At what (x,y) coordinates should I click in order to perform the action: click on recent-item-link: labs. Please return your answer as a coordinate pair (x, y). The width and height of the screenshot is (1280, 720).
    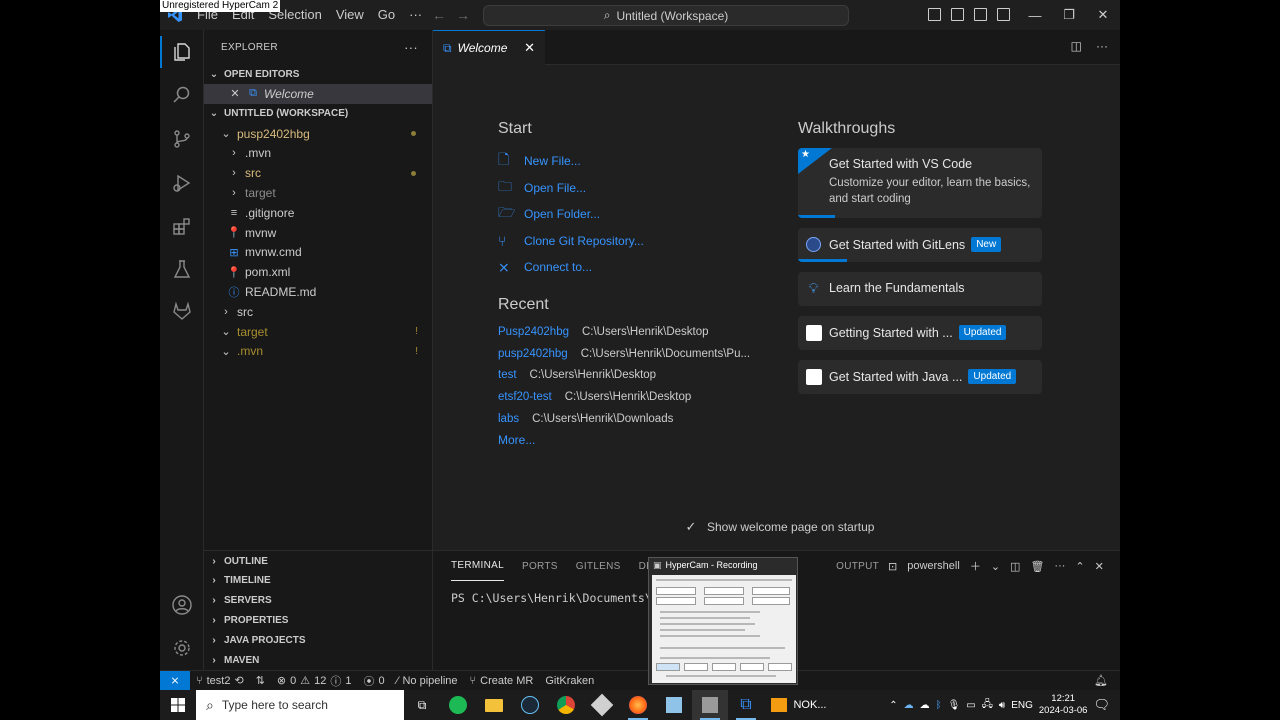
    Looking at the image, I should click on (508, 419).